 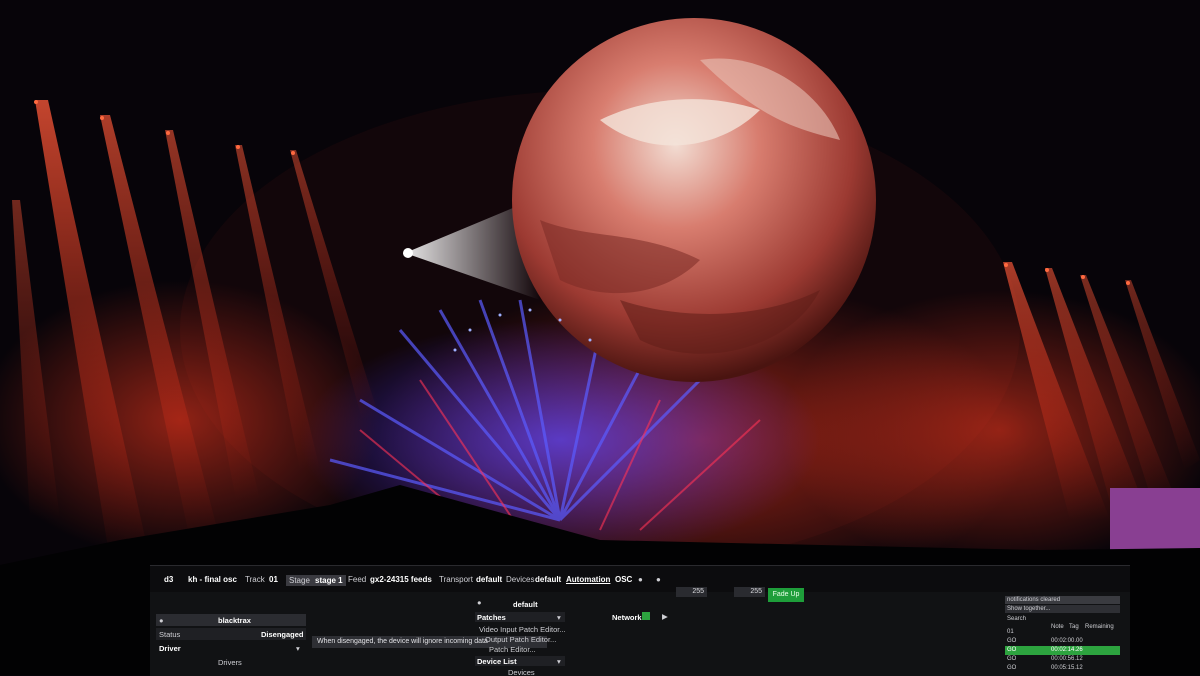 What do you see at coordinates (273, 579) in the screenshot?
I see `track-value: 01` at bounding box center [273, 579].